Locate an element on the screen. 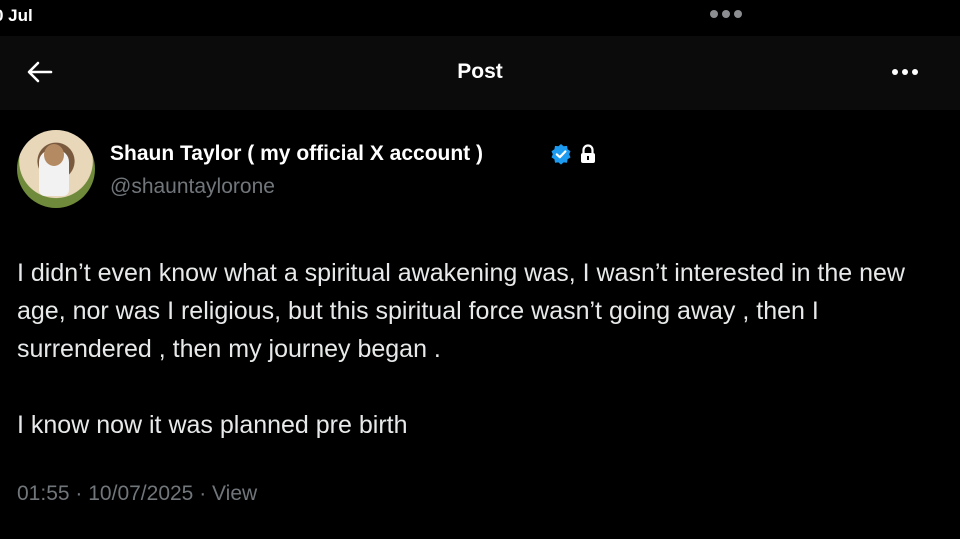 This screenshot has height=539, width=960. status-dots-icon is located at coordinates (726, 14).